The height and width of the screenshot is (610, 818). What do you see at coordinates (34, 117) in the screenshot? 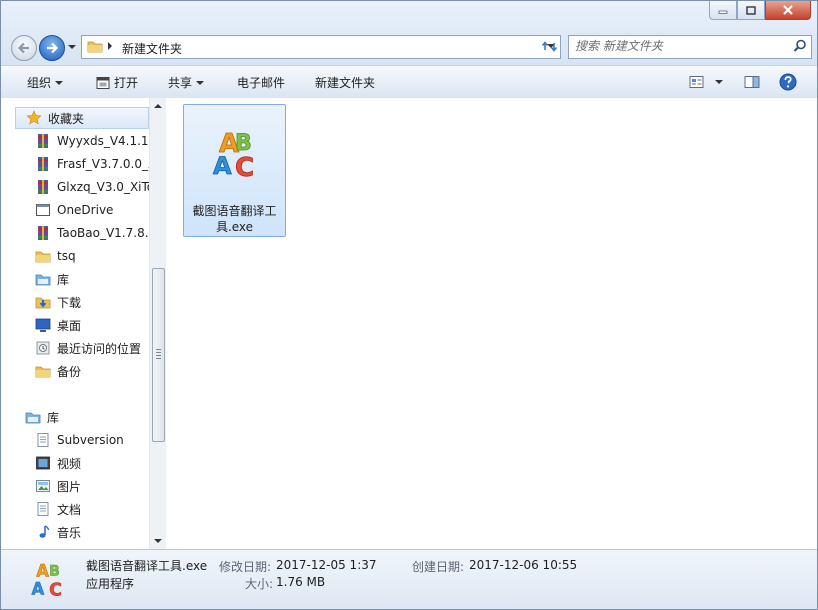
I see `star-icon` at bounding box center [34, 117].